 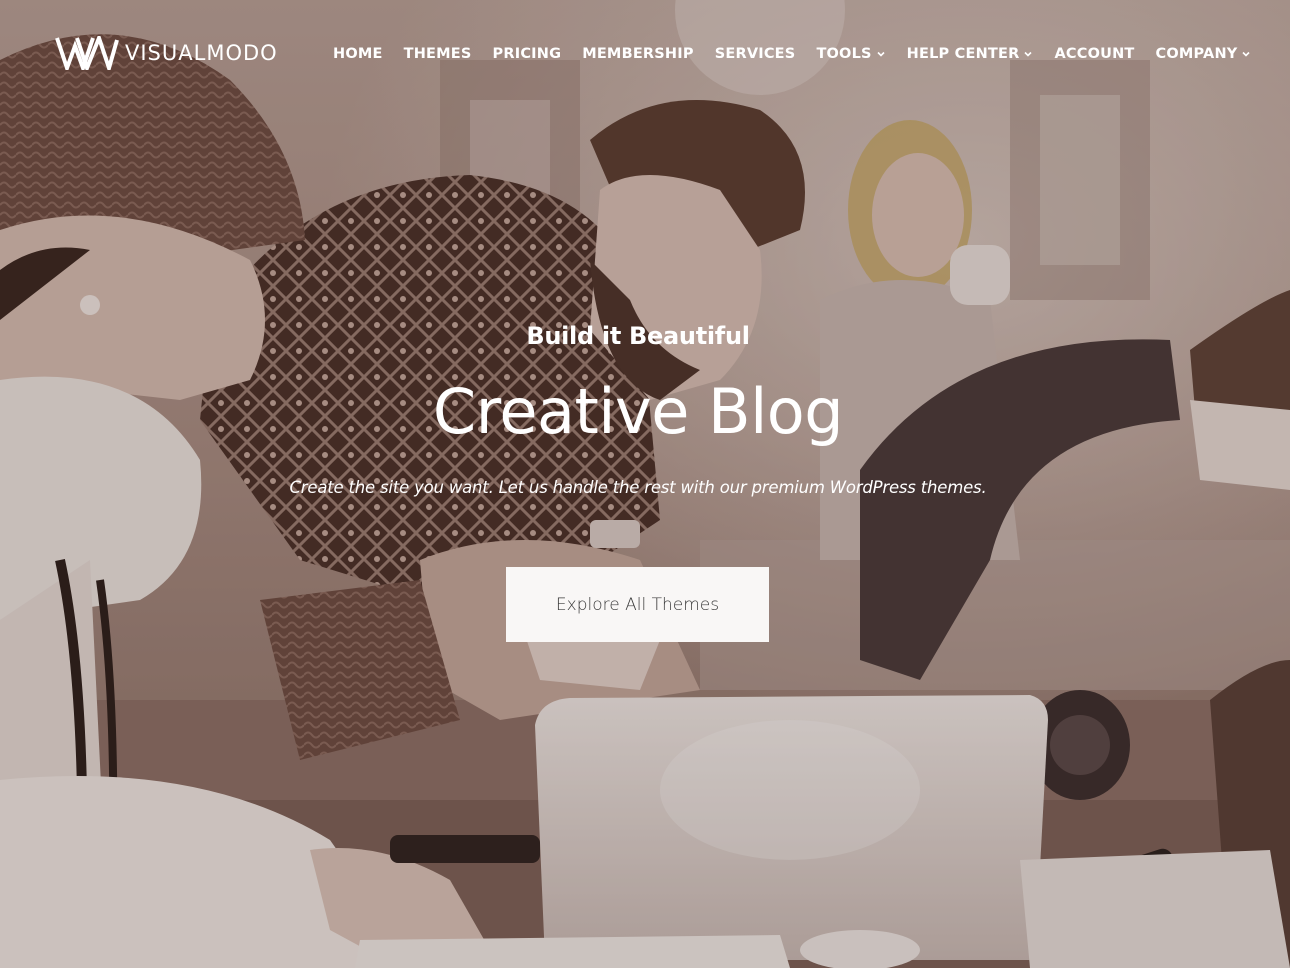 What do you see at coordinates (844, 54) in the screenshot?
I see `nav-item-label: TOOLS` at bounding box center [844, 54].